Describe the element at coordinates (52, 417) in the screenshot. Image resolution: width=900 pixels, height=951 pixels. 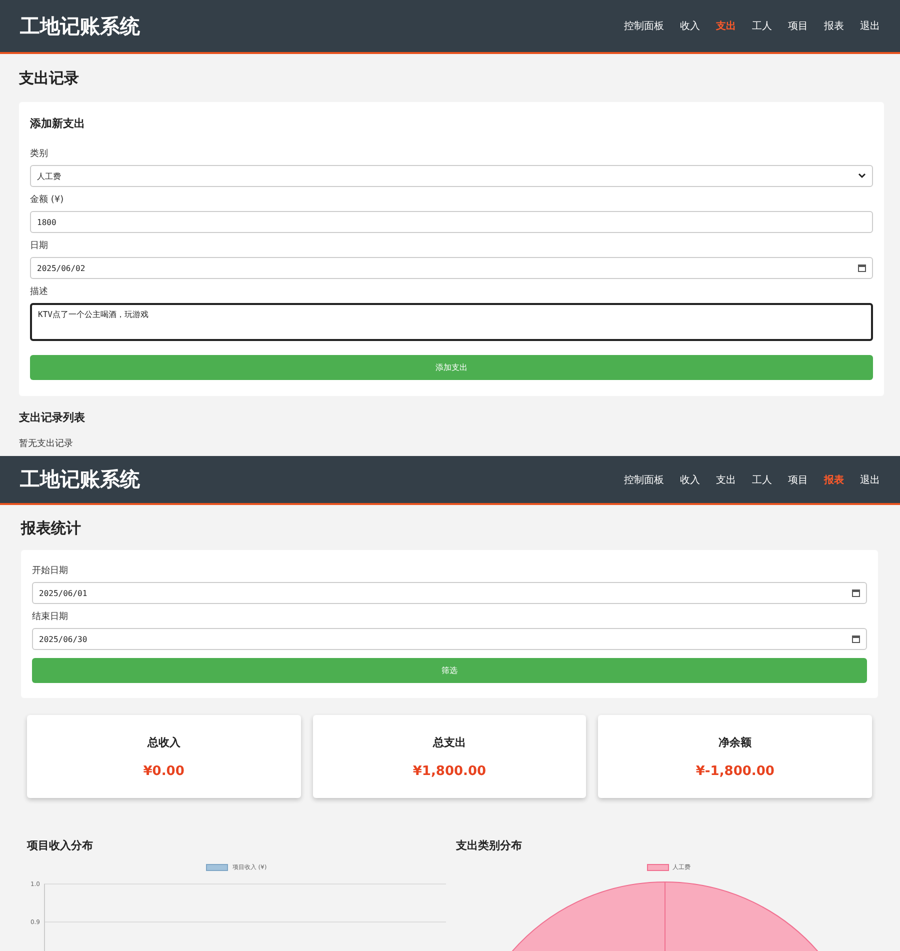
I see `section-title: 支出记录列表` at that location.